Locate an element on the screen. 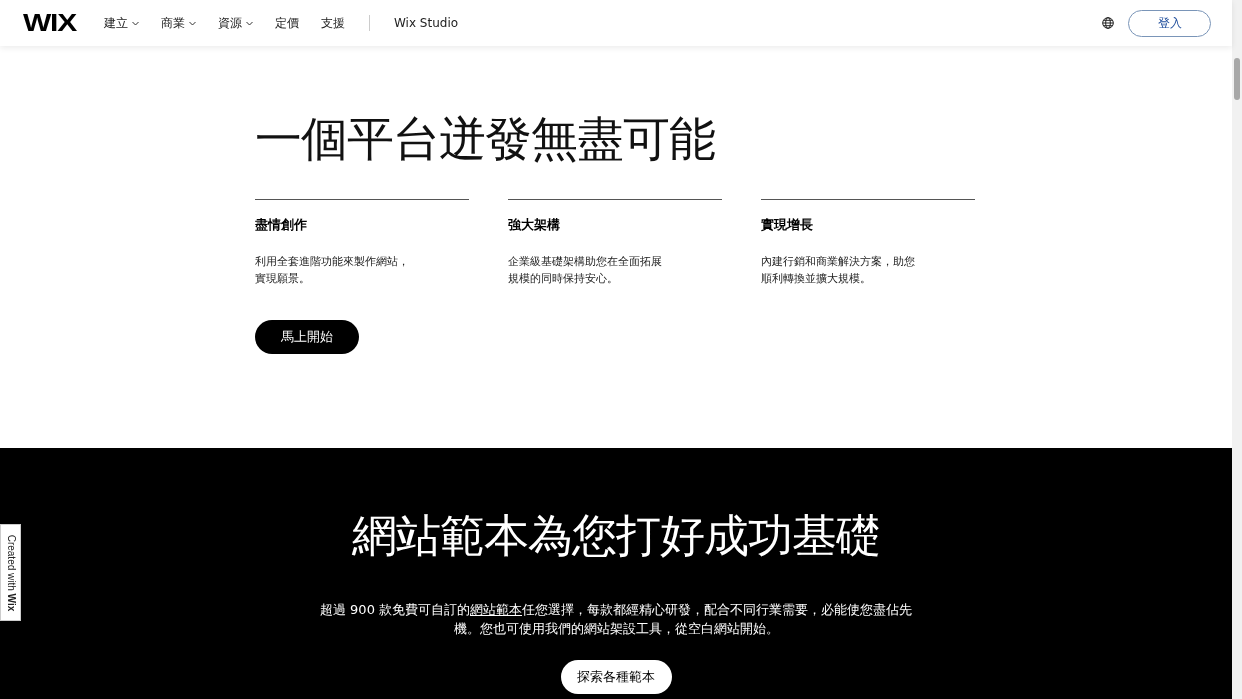 The image size is (1242, 699). nav-link: Wix Studio is located at coordinates (426, 23).